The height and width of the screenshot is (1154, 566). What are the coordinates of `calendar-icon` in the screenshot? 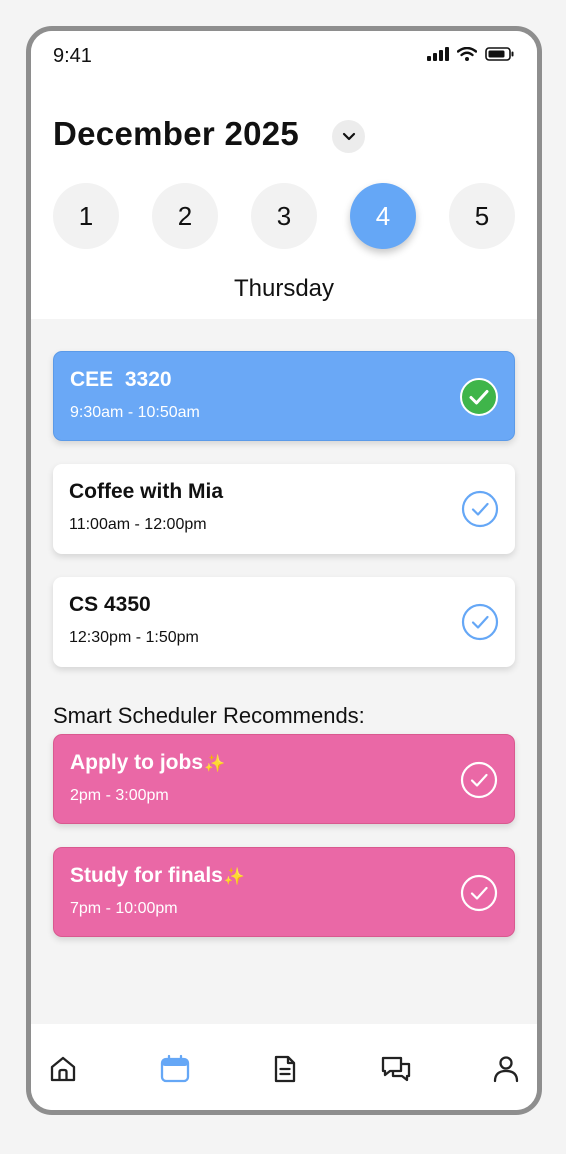 It's located at (175, 1068).